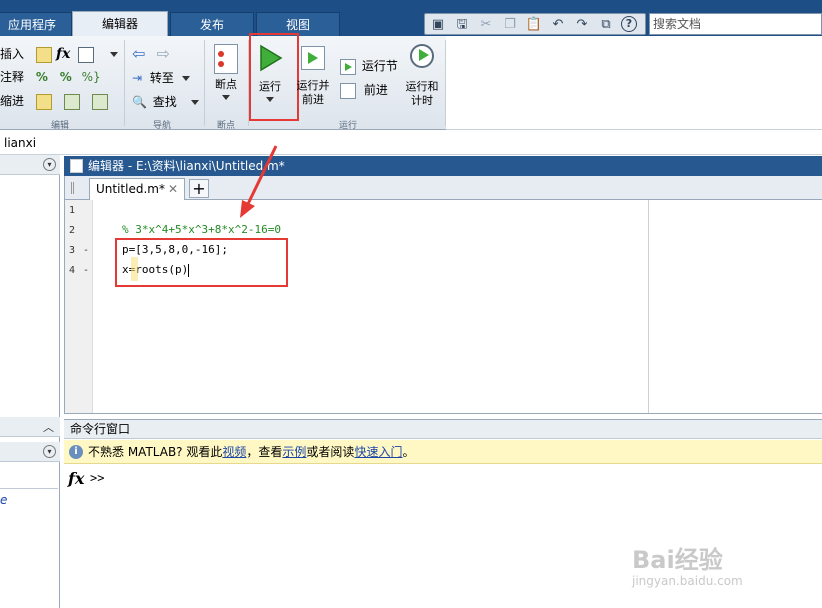 The width and height of the screenshot is (822, 608). What do you see at coordinates (348, 90) in the screenshot?
I see `advance-icon` at bounding box center [348, 90].